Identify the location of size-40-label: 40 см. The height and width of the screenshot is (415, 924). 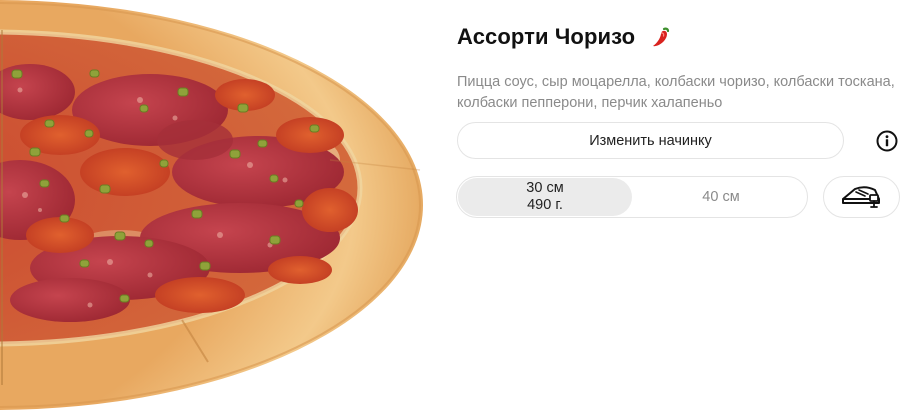
(721, 196).